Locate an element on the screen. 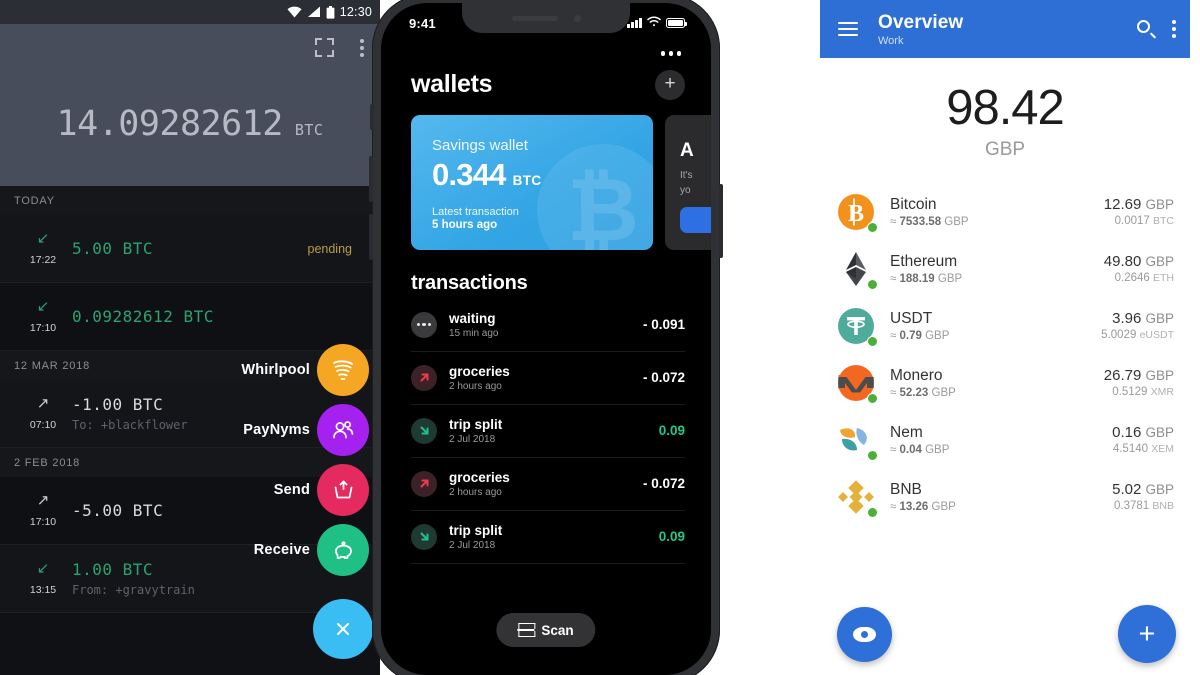 The height and width of the screenshot is (675, 1200). tx-amount: -5.00 BTC is located at coordinates (118, 510).